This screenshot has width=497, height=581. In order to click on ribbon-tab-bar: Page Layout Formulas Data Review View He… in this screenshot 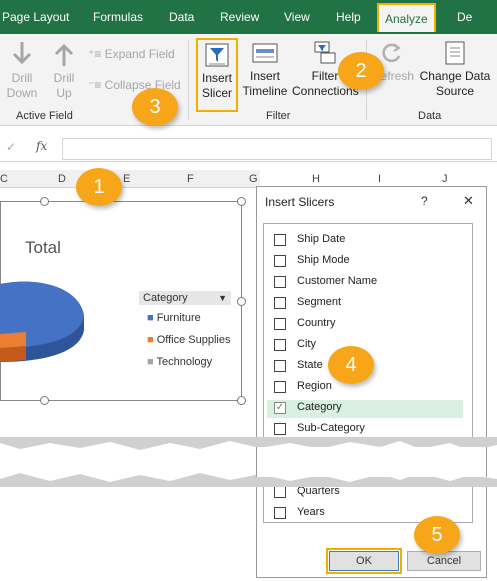, I will do `click(248, 17)`.